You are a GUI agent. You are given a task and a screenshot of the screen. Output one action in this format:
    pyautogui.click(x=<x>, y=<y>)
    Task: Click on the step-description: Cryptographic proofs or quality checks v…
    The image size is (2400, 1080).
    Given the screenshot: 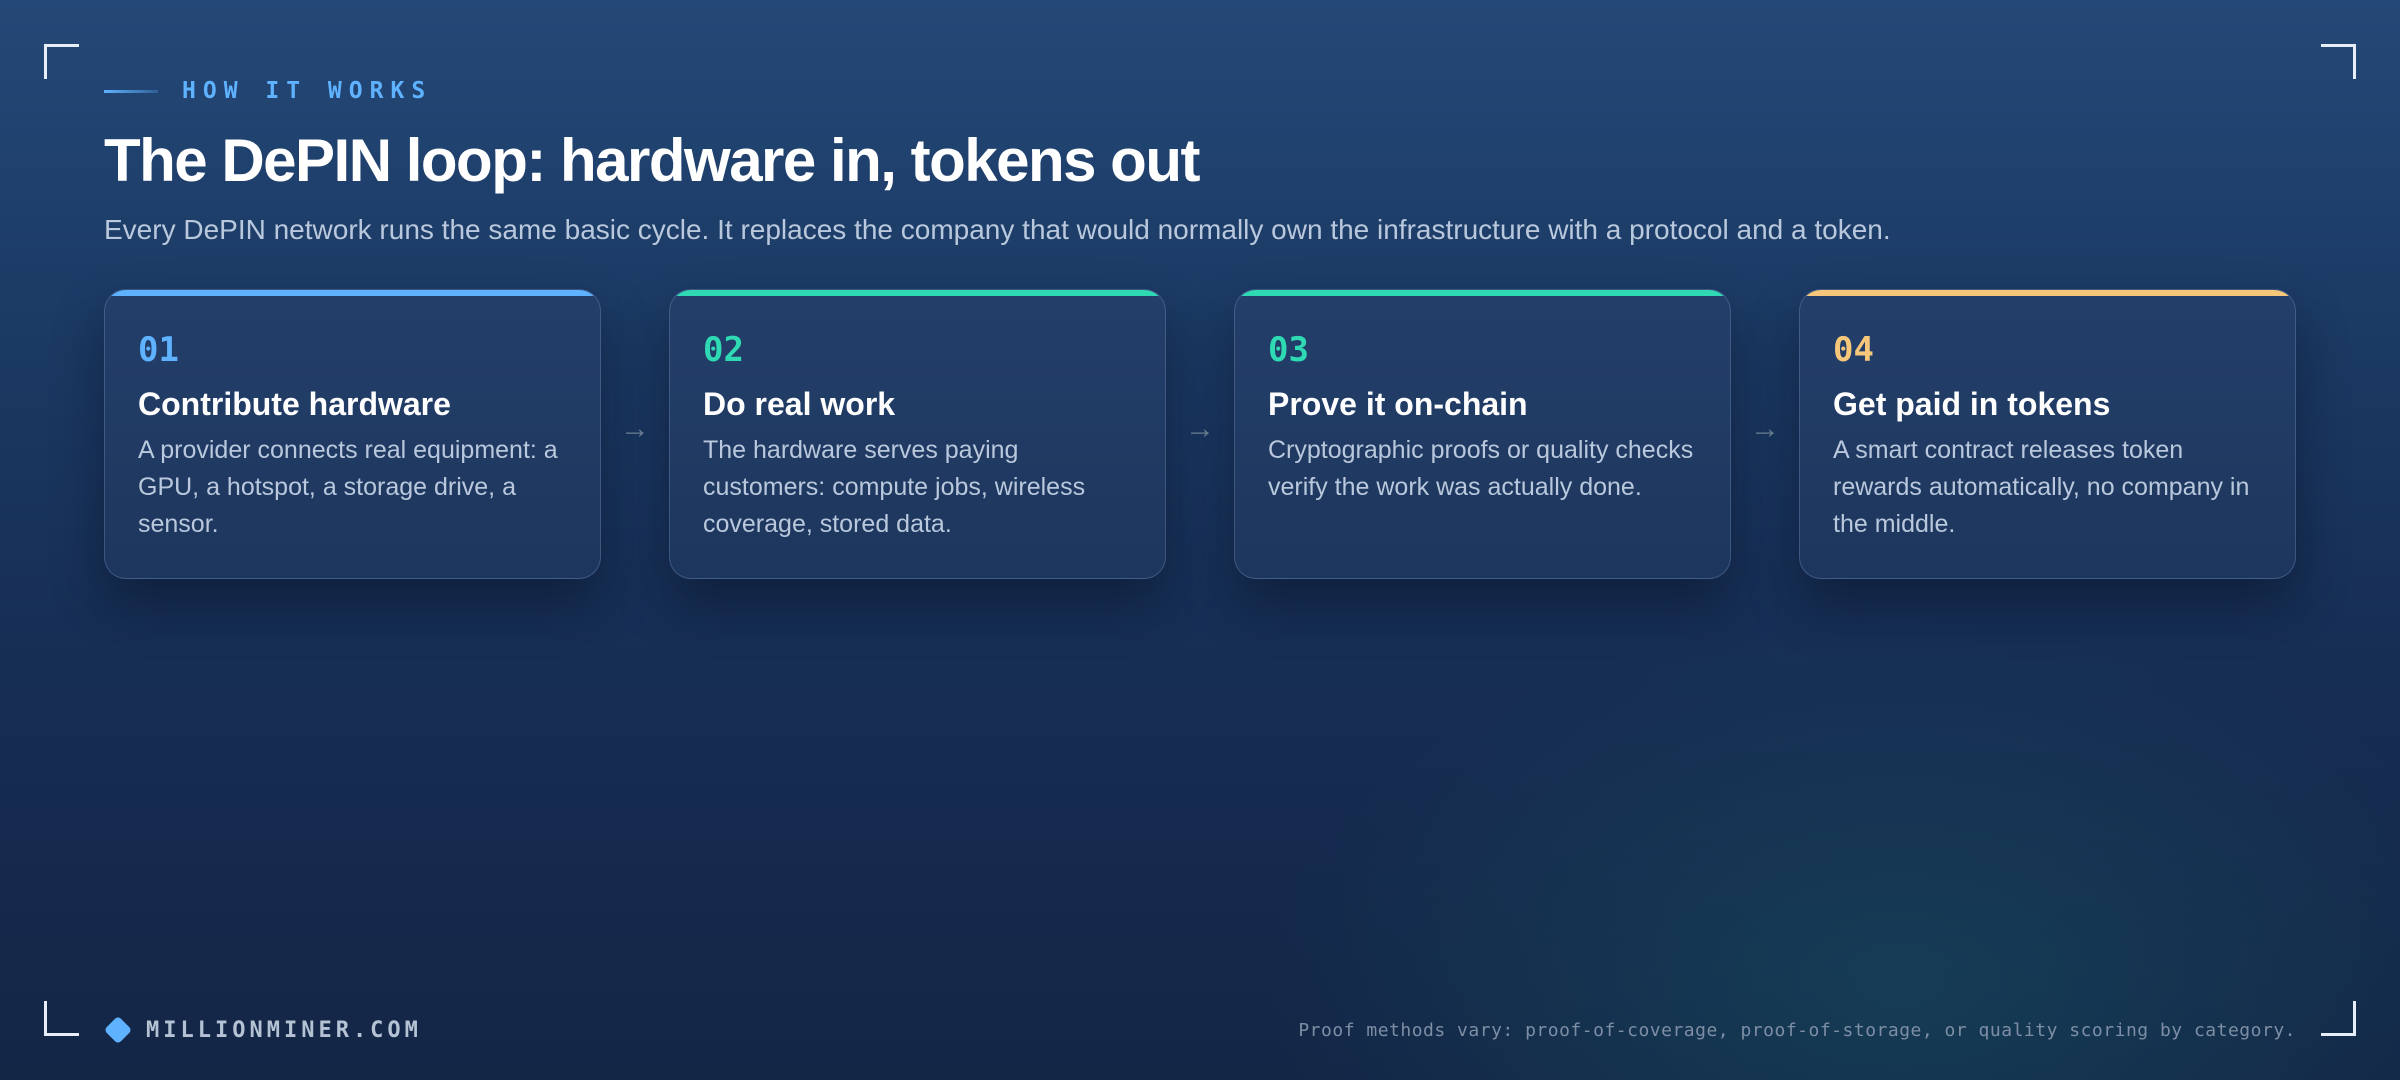 What is the action you would take?
    pyautogui.click(x=1481, y=468)
    